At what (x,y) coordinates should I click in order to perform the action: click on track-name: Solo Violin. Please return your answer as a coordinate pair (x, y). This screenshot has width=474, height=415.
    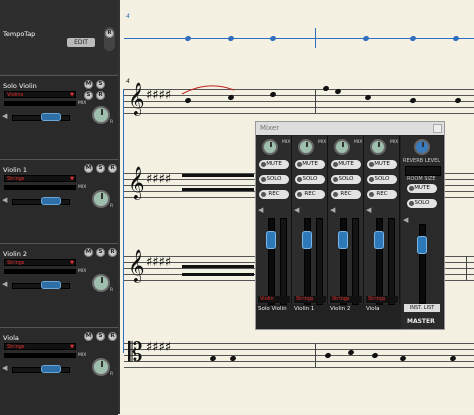
    Looking at the image, I should click on (20, 86).